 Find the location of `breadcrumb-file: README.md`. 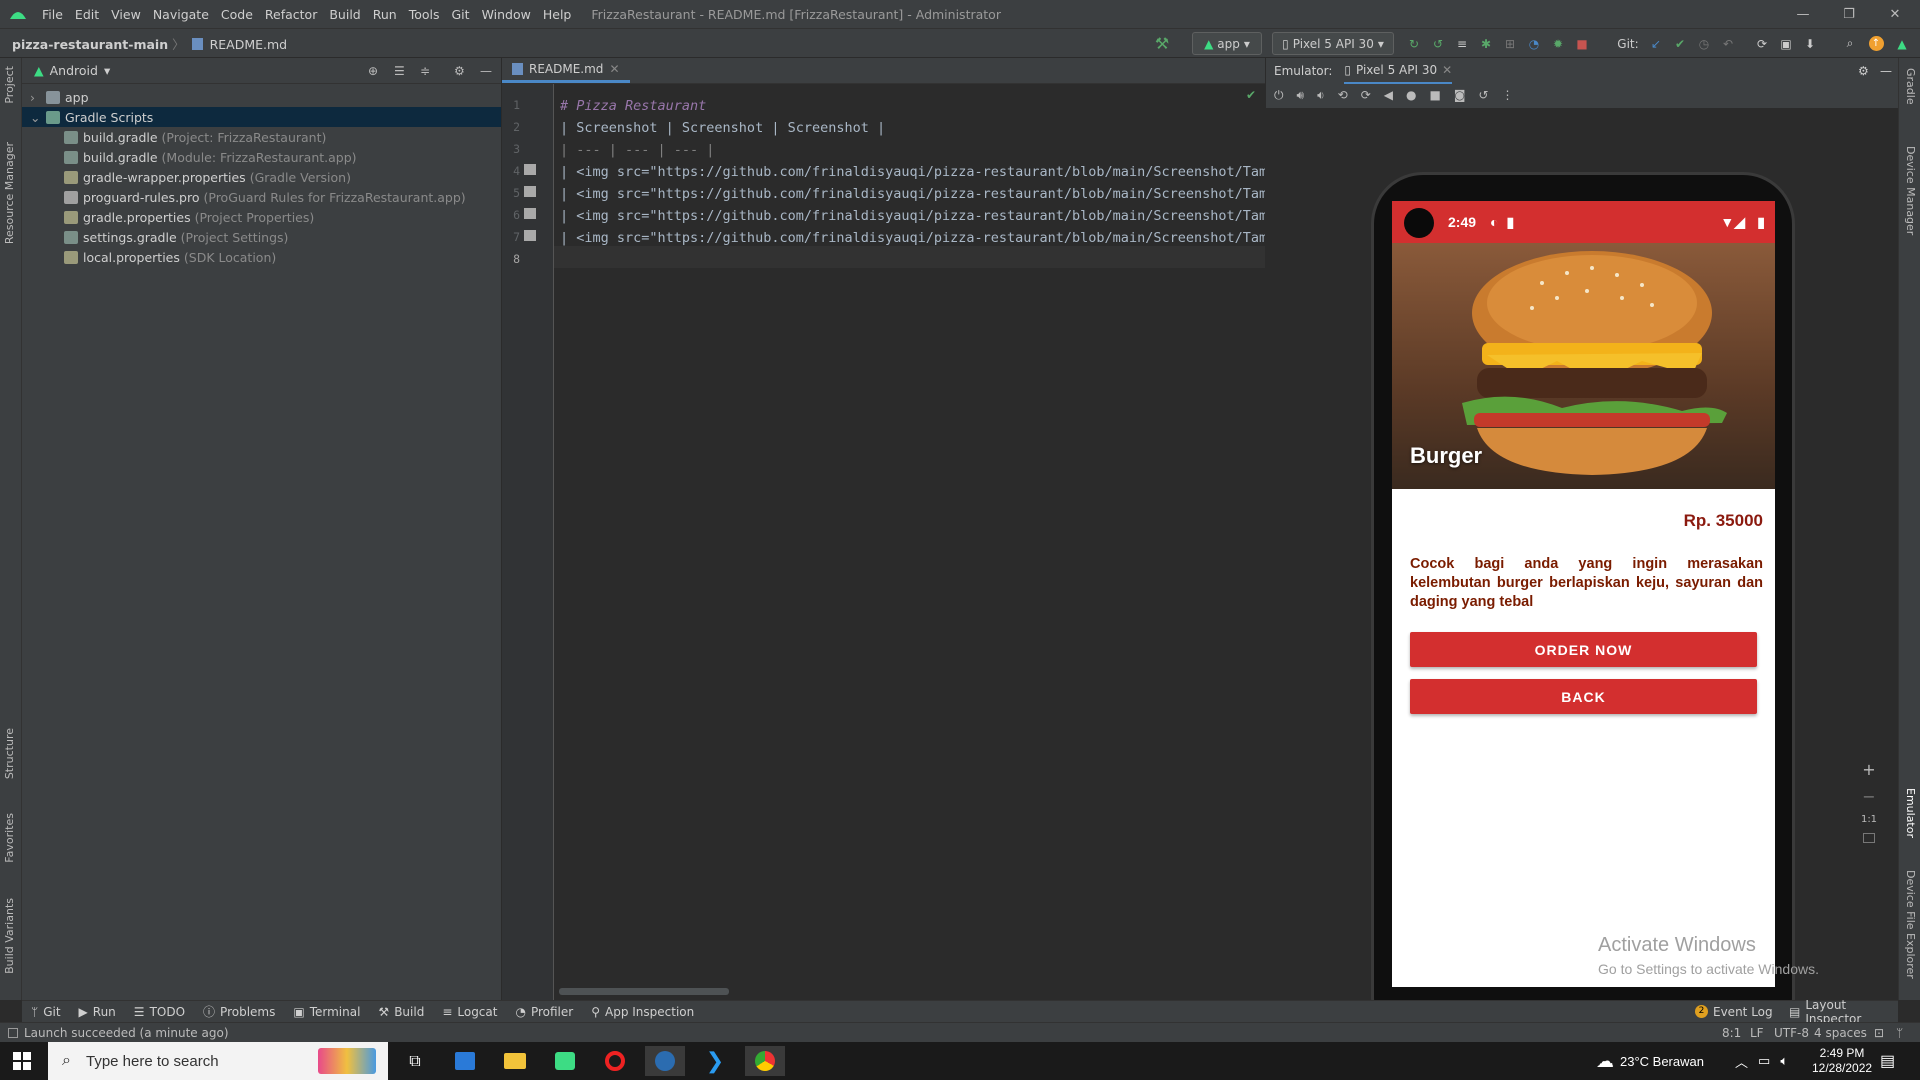

breadcrumb-file: README.md is located at coordinates (249, 44).